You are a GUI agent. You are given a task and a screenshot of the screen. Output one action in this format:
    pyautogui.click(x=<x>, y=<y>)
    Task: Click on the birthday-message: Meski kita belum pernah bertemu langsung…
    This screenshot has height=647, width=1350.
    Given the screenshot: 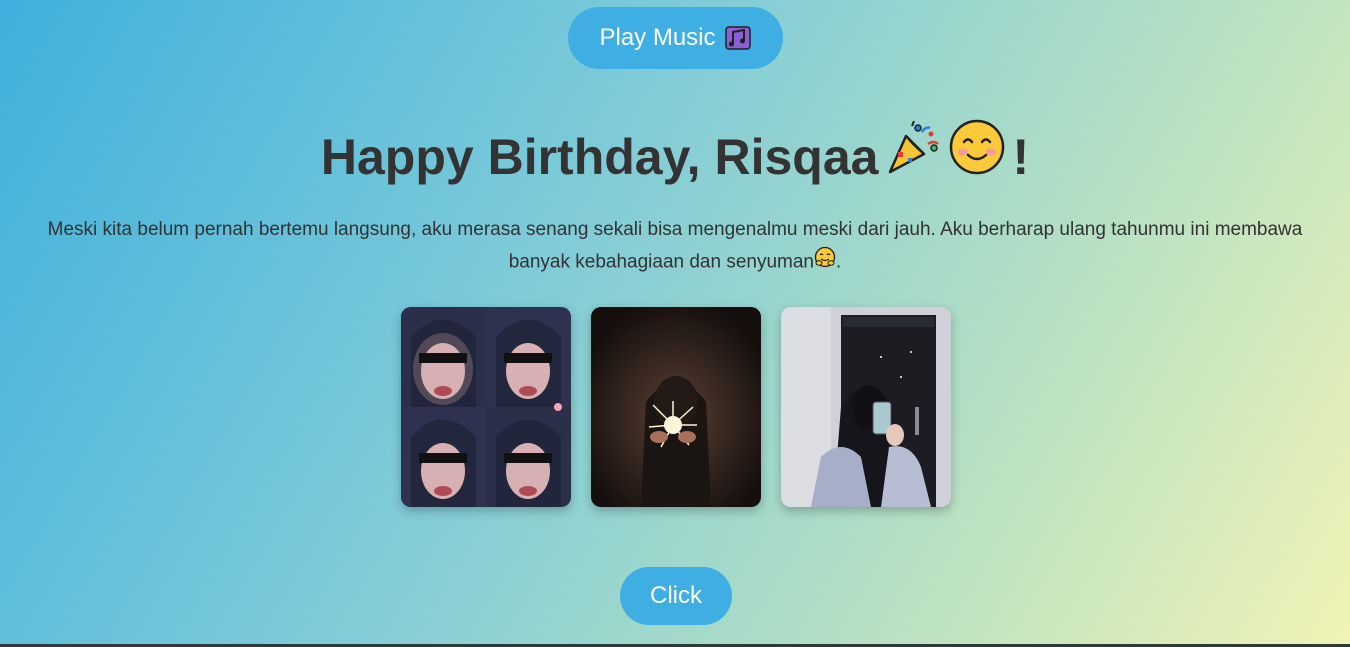 What is the action you would take?
    pyautogui.click(x=675, y=246)
    